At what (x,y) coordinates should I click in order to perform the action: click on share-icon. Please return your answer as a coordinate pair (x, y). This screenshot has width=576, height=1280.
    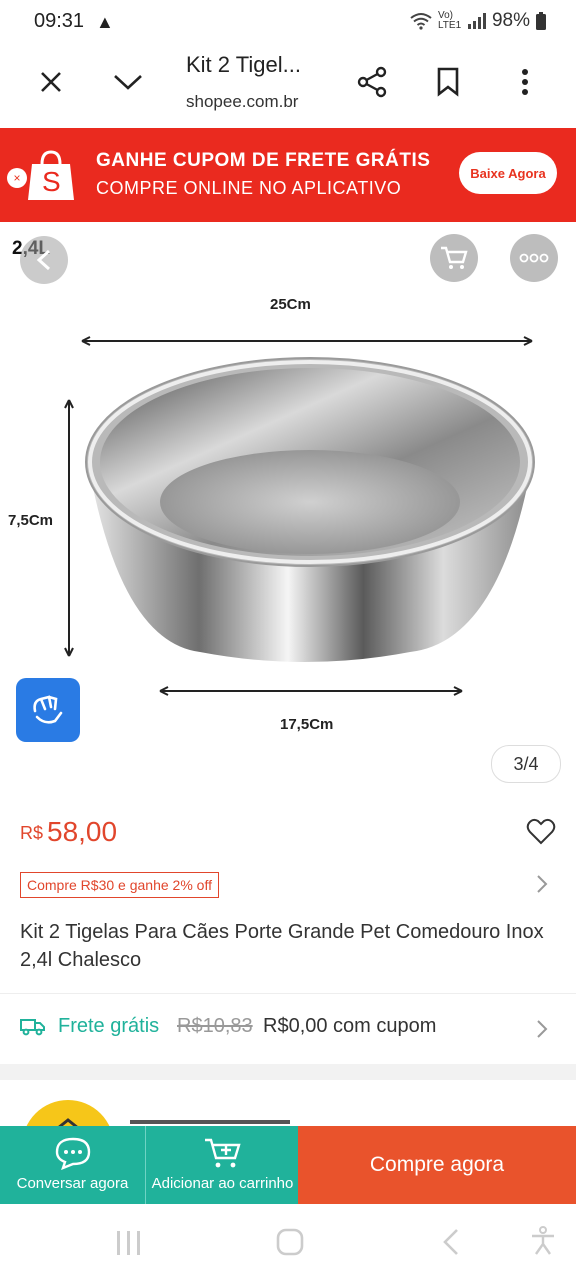
    Looking at the image, I should click on (372, 82).